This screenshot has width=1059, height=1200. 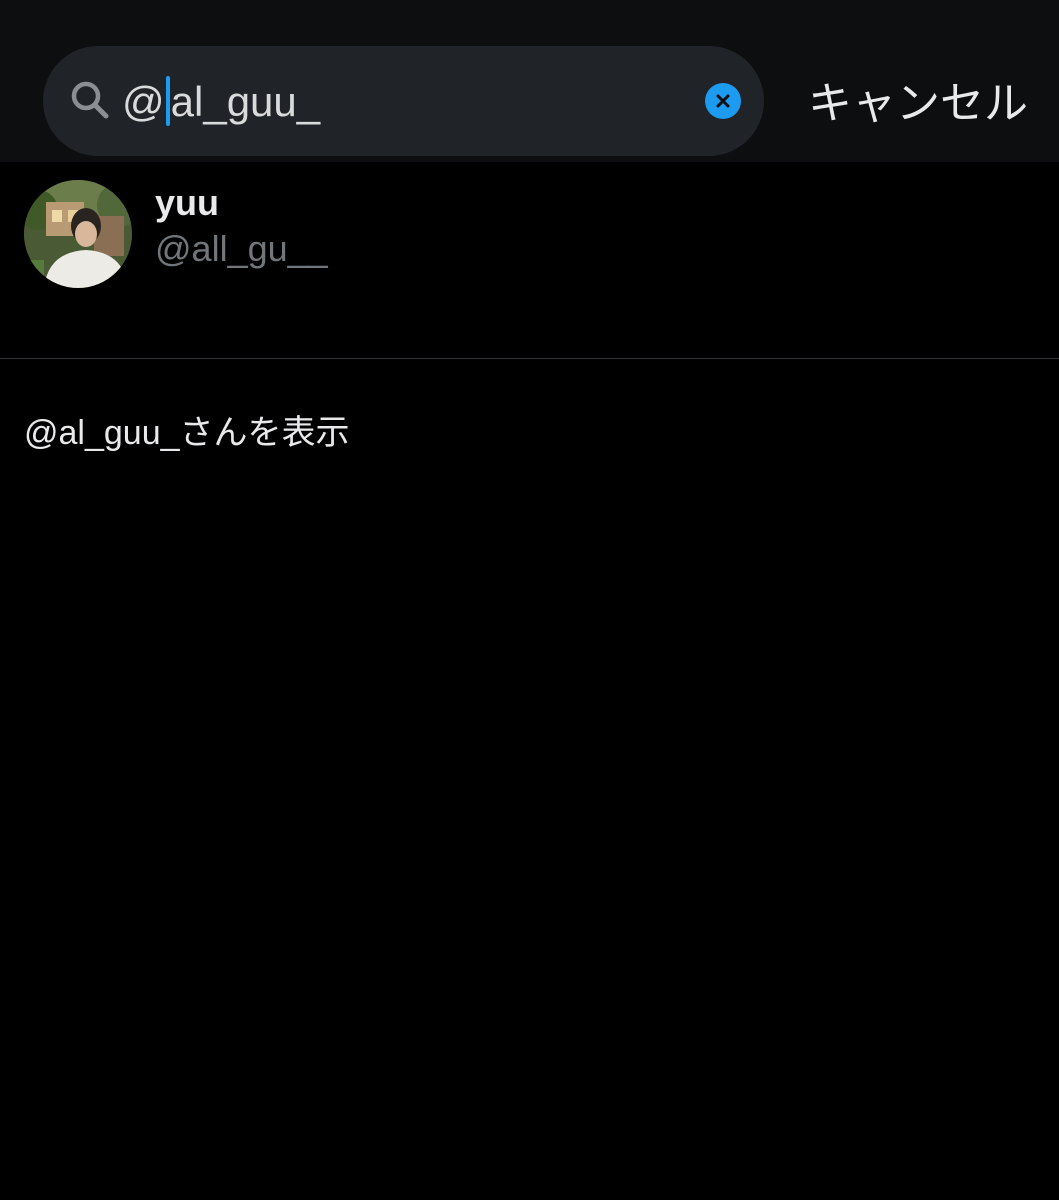 I want to click on search-icon, so click(x=90, y=100).